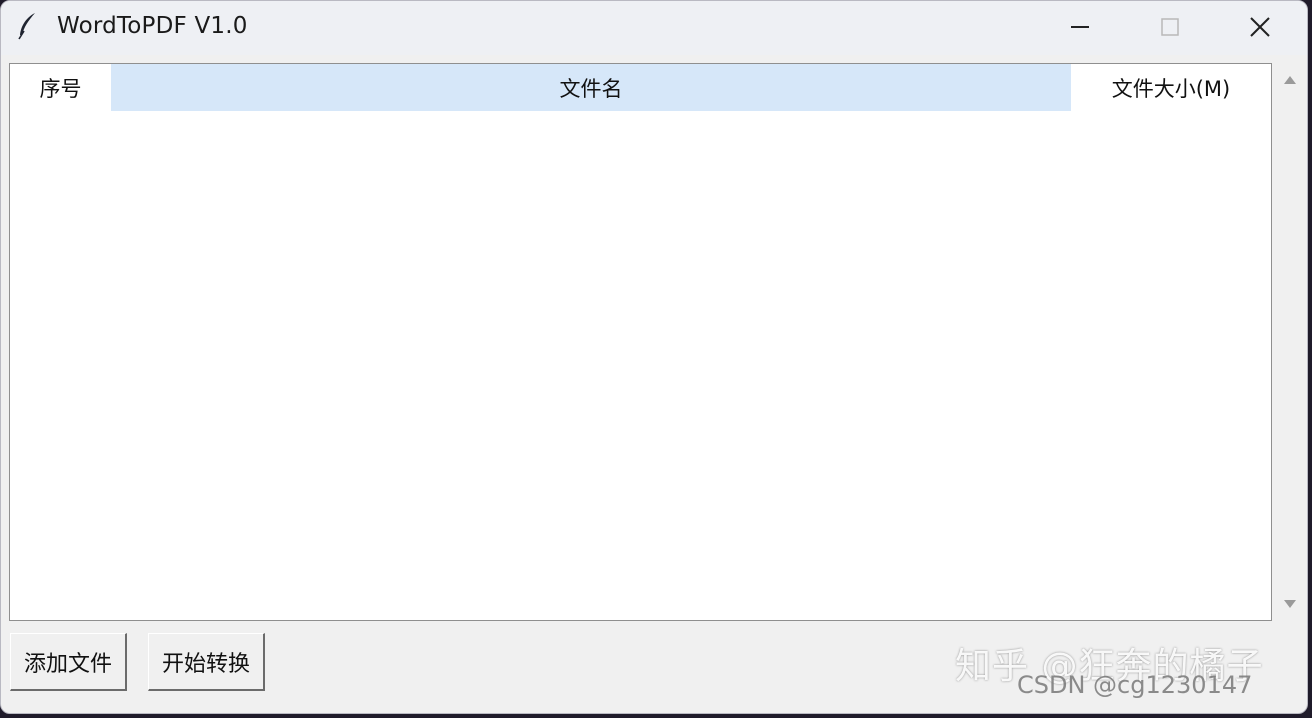 This screenshot has width=1312, height=718. I want to click on table-header: 序号 文件名 文件大小(M), so click(640, 87).